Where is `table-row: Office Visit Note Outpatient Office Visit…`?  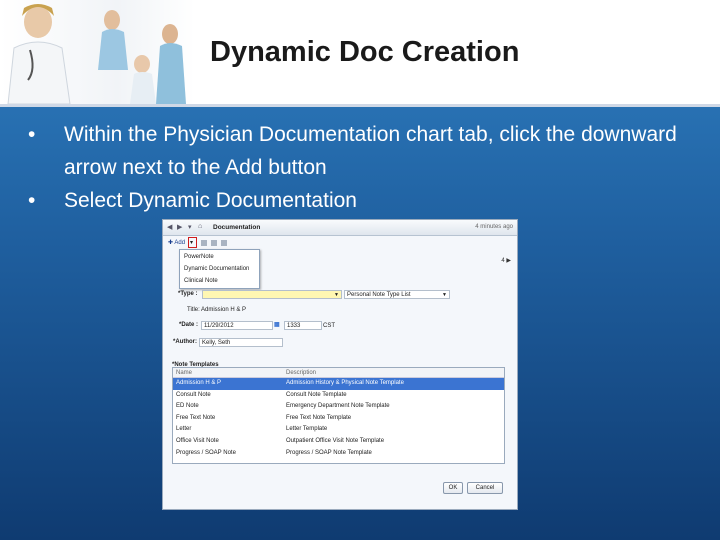 table-row: Office Visit Note Outpatient Office Visit… is located at coordinates (338, 442).